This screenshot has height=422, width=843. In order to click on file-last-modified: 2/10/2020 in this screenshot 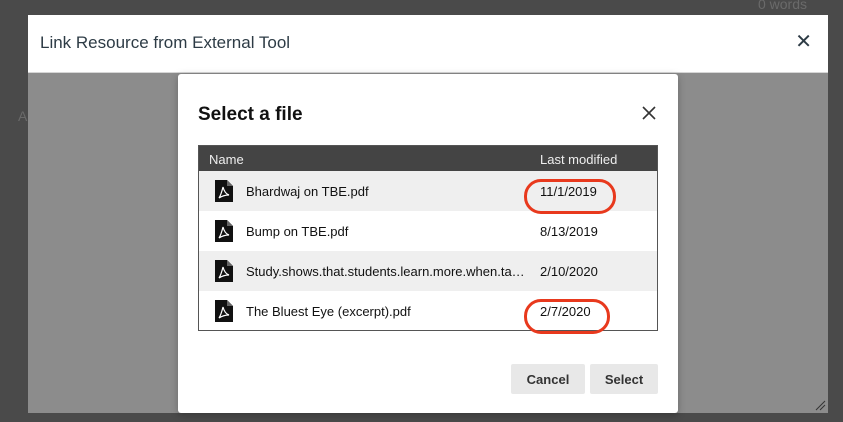, I will do `click(569, 271)`.